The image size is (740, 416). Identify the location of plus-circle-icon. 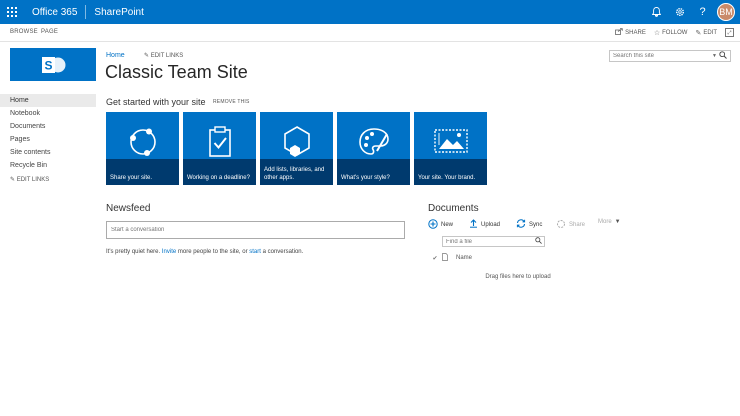
(433, 225).